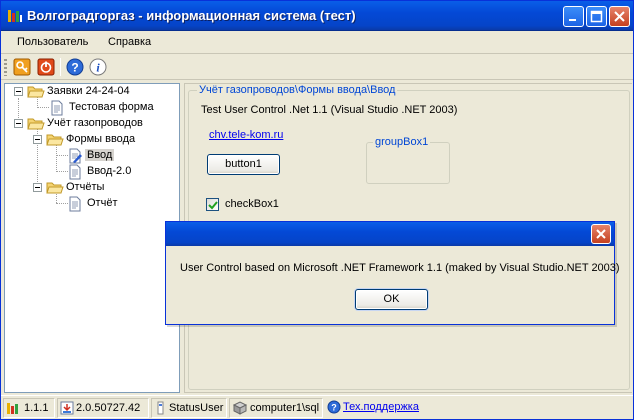 The image size is (634, 420). I want to click on key-icon, so click(22, 67).